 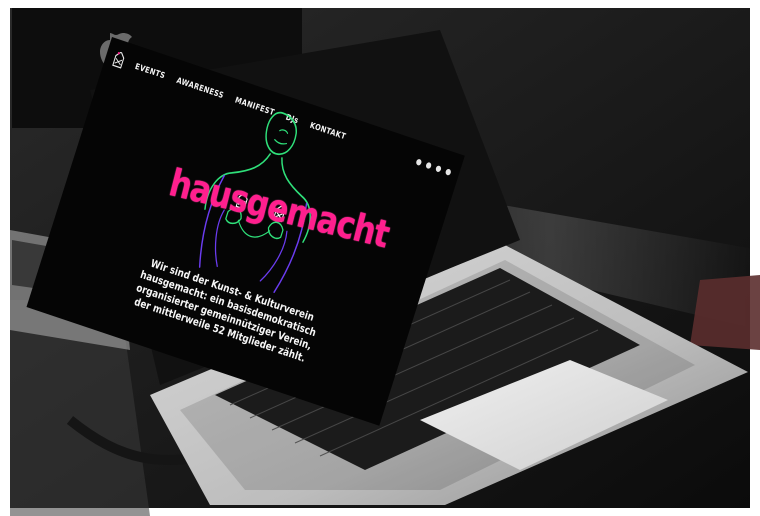 What do you see at coordinates (725, 312) in the screenshot?
I see `background-phone` at bounding box center [725, 312].